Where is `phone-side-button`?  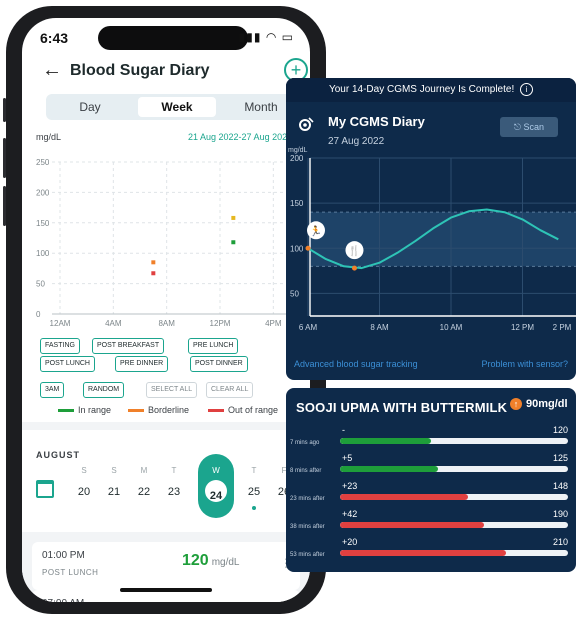
phone-side-button is located at coordinates (4, 206).